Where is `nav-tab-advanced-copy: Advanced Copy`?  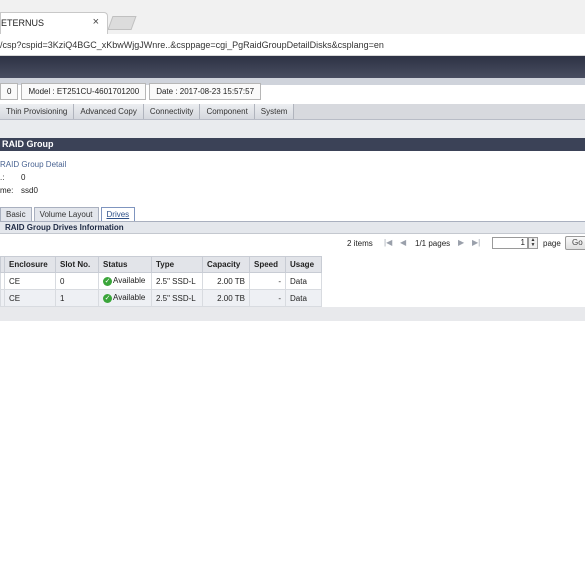 nav-tab-advanced-copy: Advanced Copy is located at coordinates (109, 111).